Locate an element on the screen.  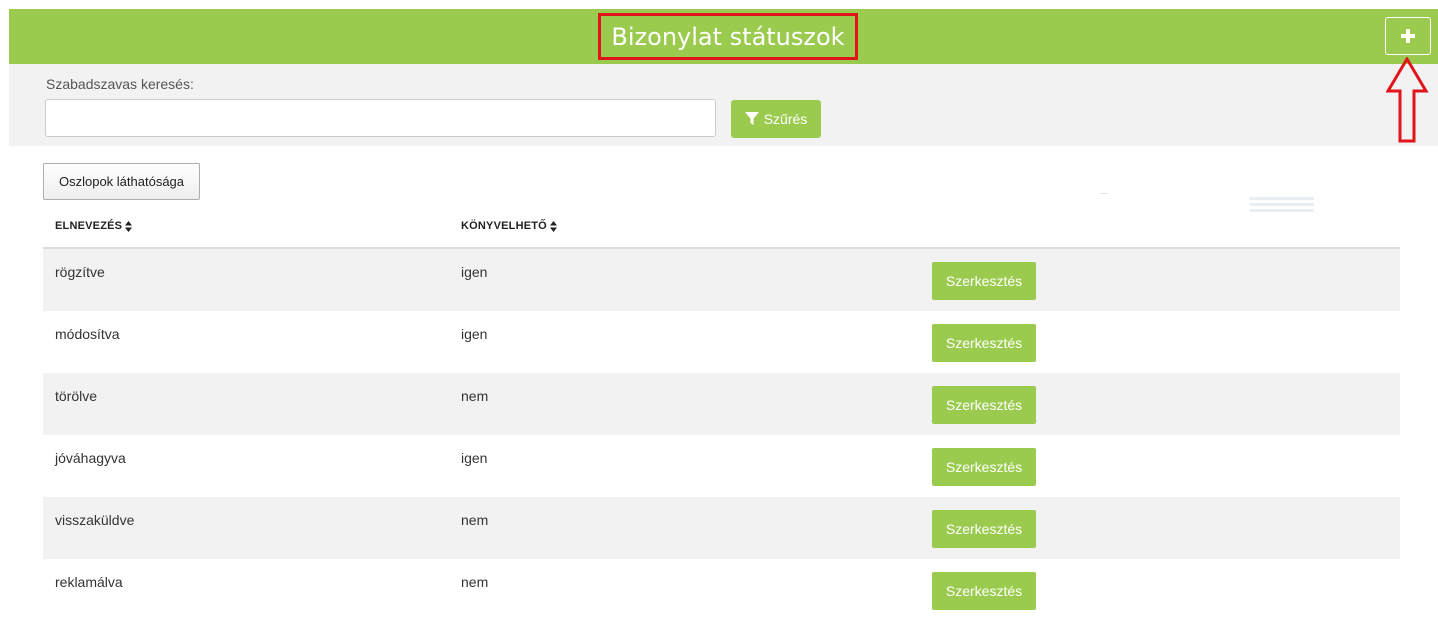
row-name: rögzítve is located at coordinates (80, 272).